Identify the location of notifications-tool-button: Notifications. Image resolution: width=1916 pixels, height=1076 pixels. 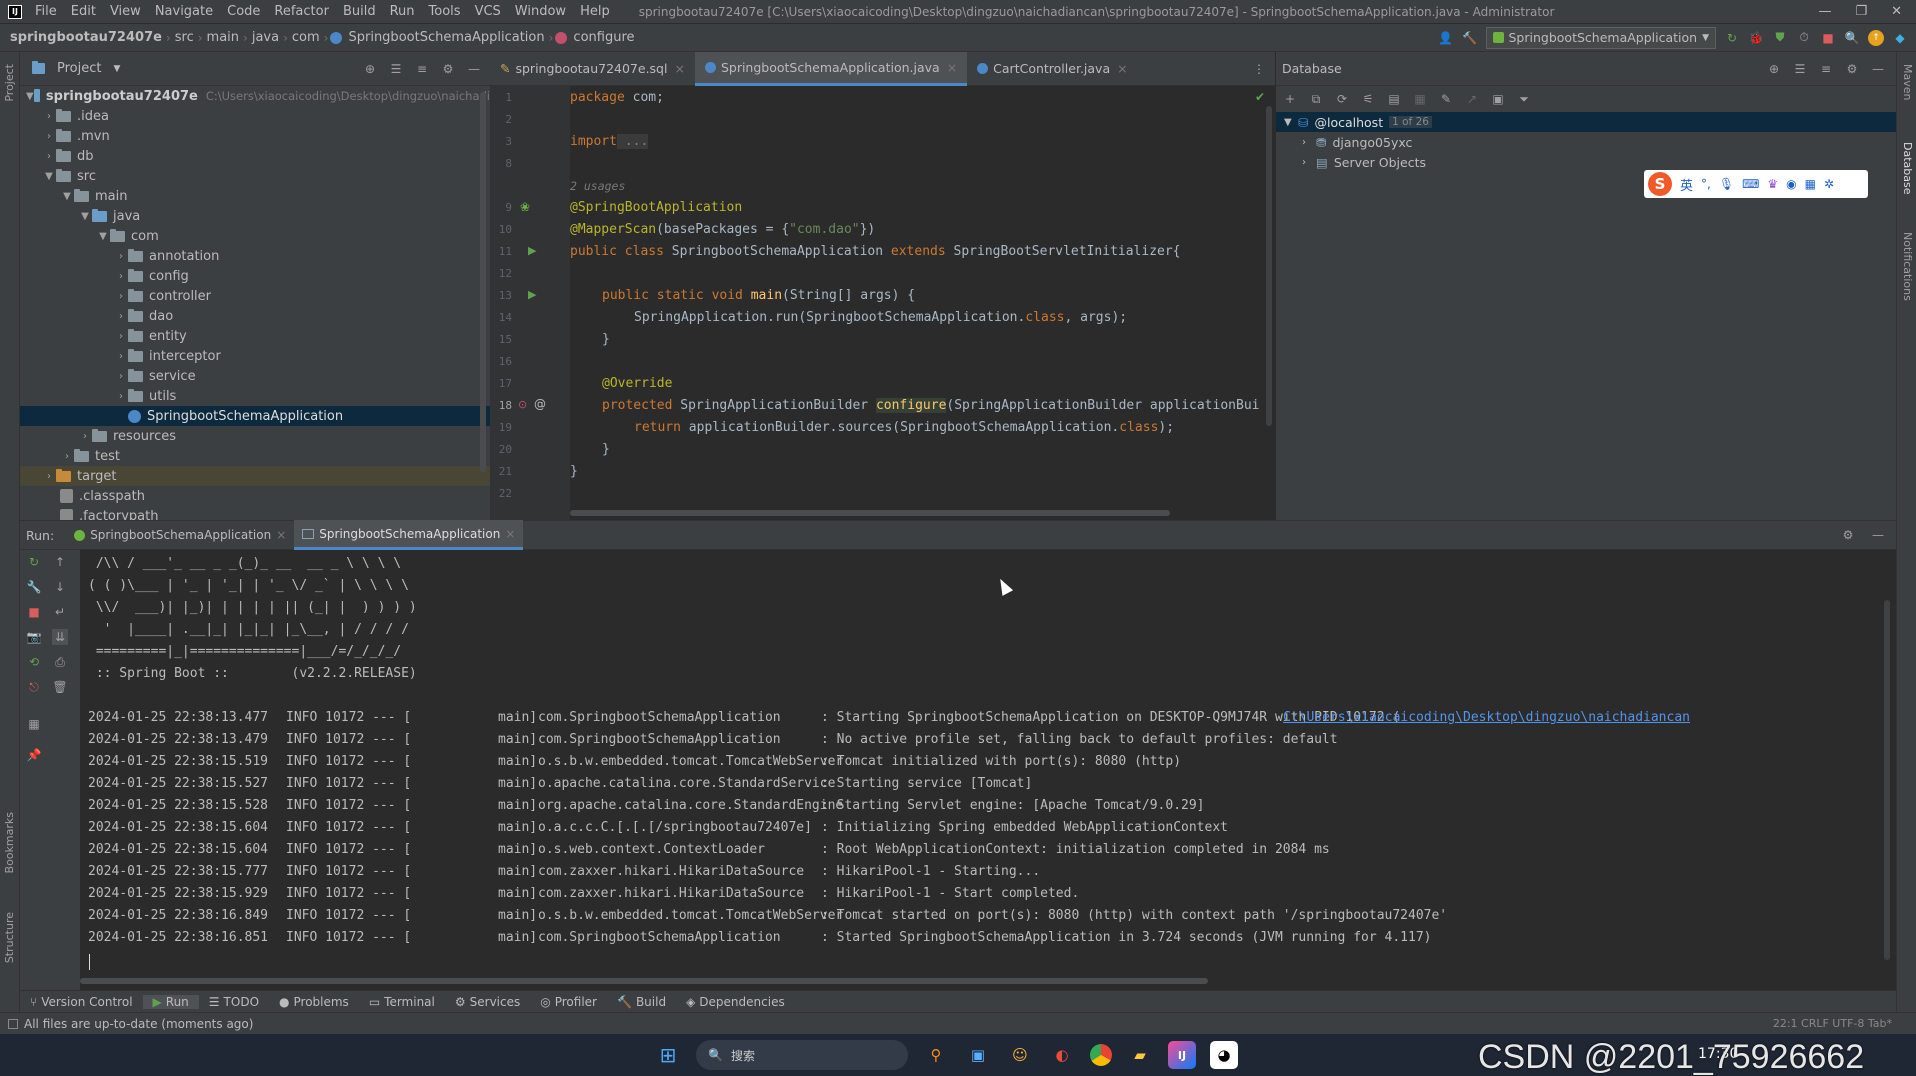
(1907, 266).